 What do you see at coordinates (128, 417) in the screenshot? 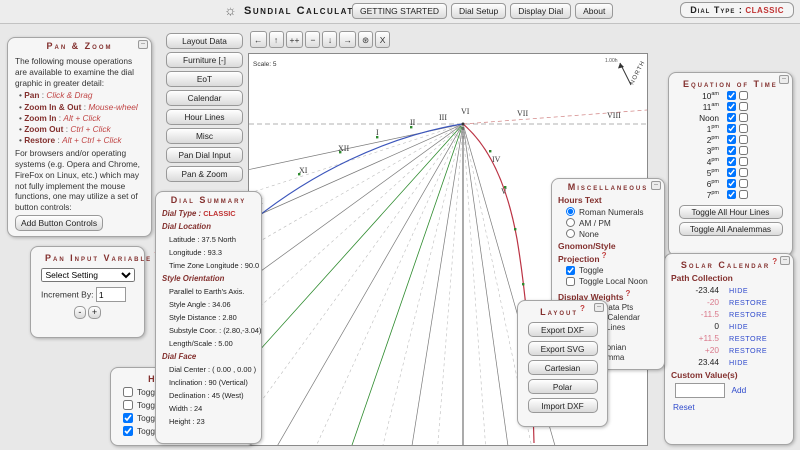
I see `standard-checkbox` at bounding box center [128, 417].